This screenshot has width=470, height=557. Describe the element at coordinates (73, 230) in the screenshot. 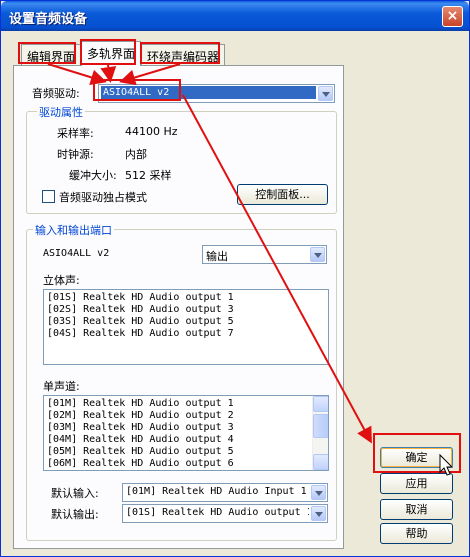

I see `ports-title: 输入和输出端口` at that location.